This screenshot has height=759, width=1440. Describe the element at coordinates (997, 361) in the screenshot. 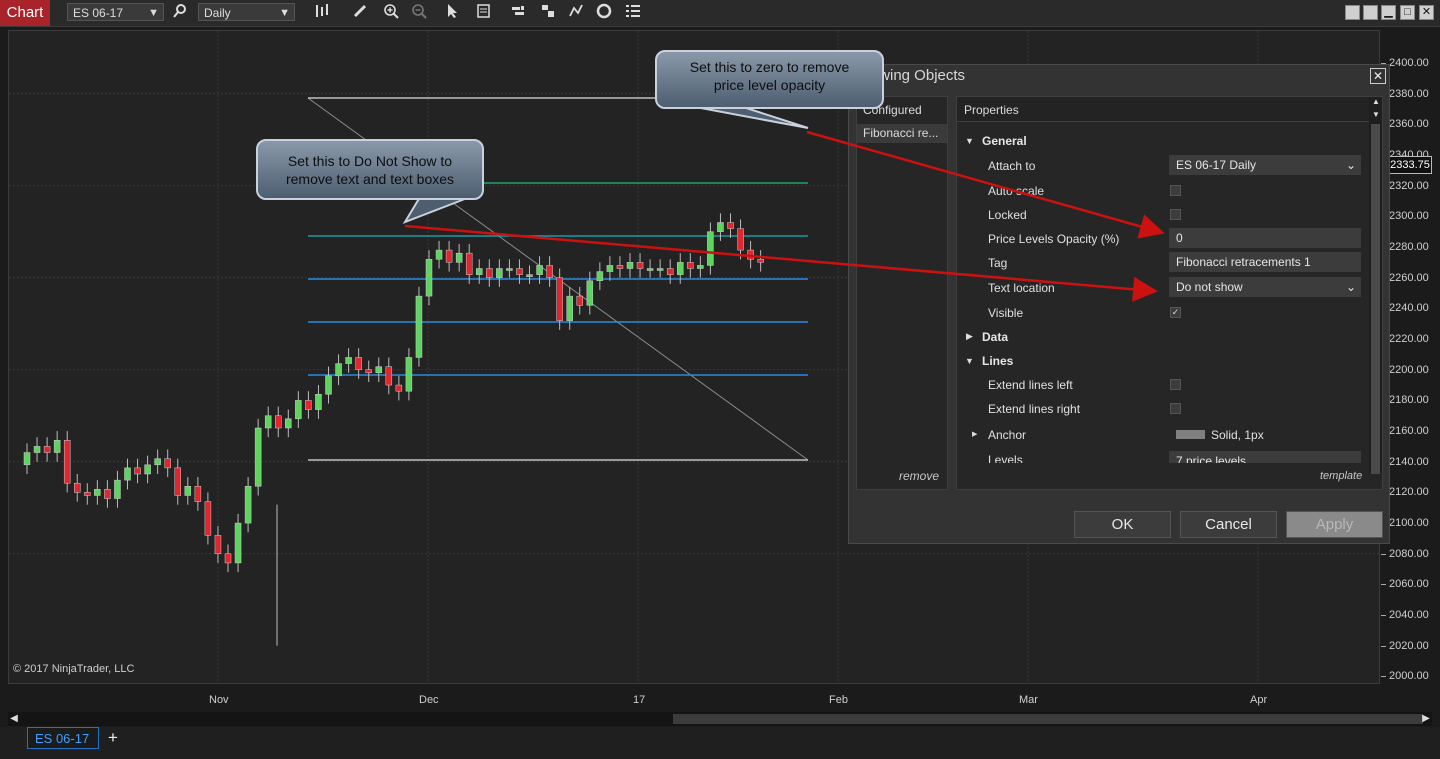

I see `group-lines: Lines` at that location.